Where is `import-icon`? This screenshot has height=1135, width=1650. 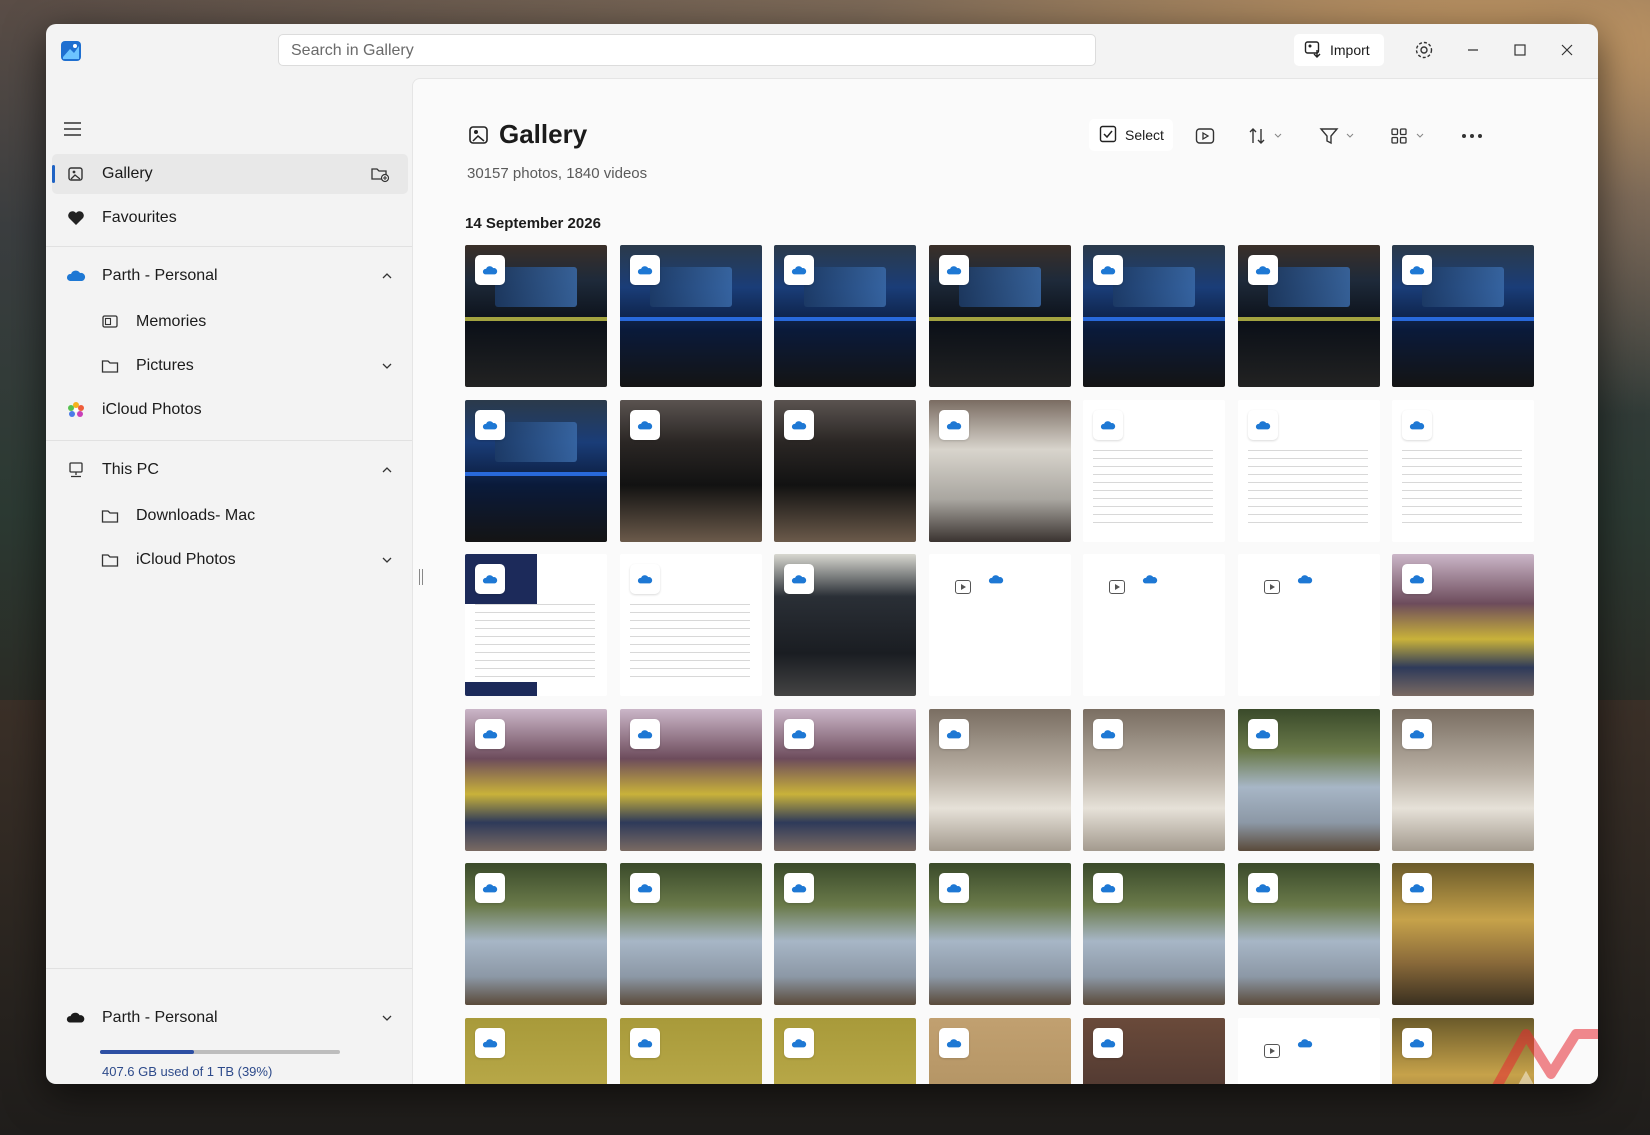 import-icon is located at coordinates (1313, 50).